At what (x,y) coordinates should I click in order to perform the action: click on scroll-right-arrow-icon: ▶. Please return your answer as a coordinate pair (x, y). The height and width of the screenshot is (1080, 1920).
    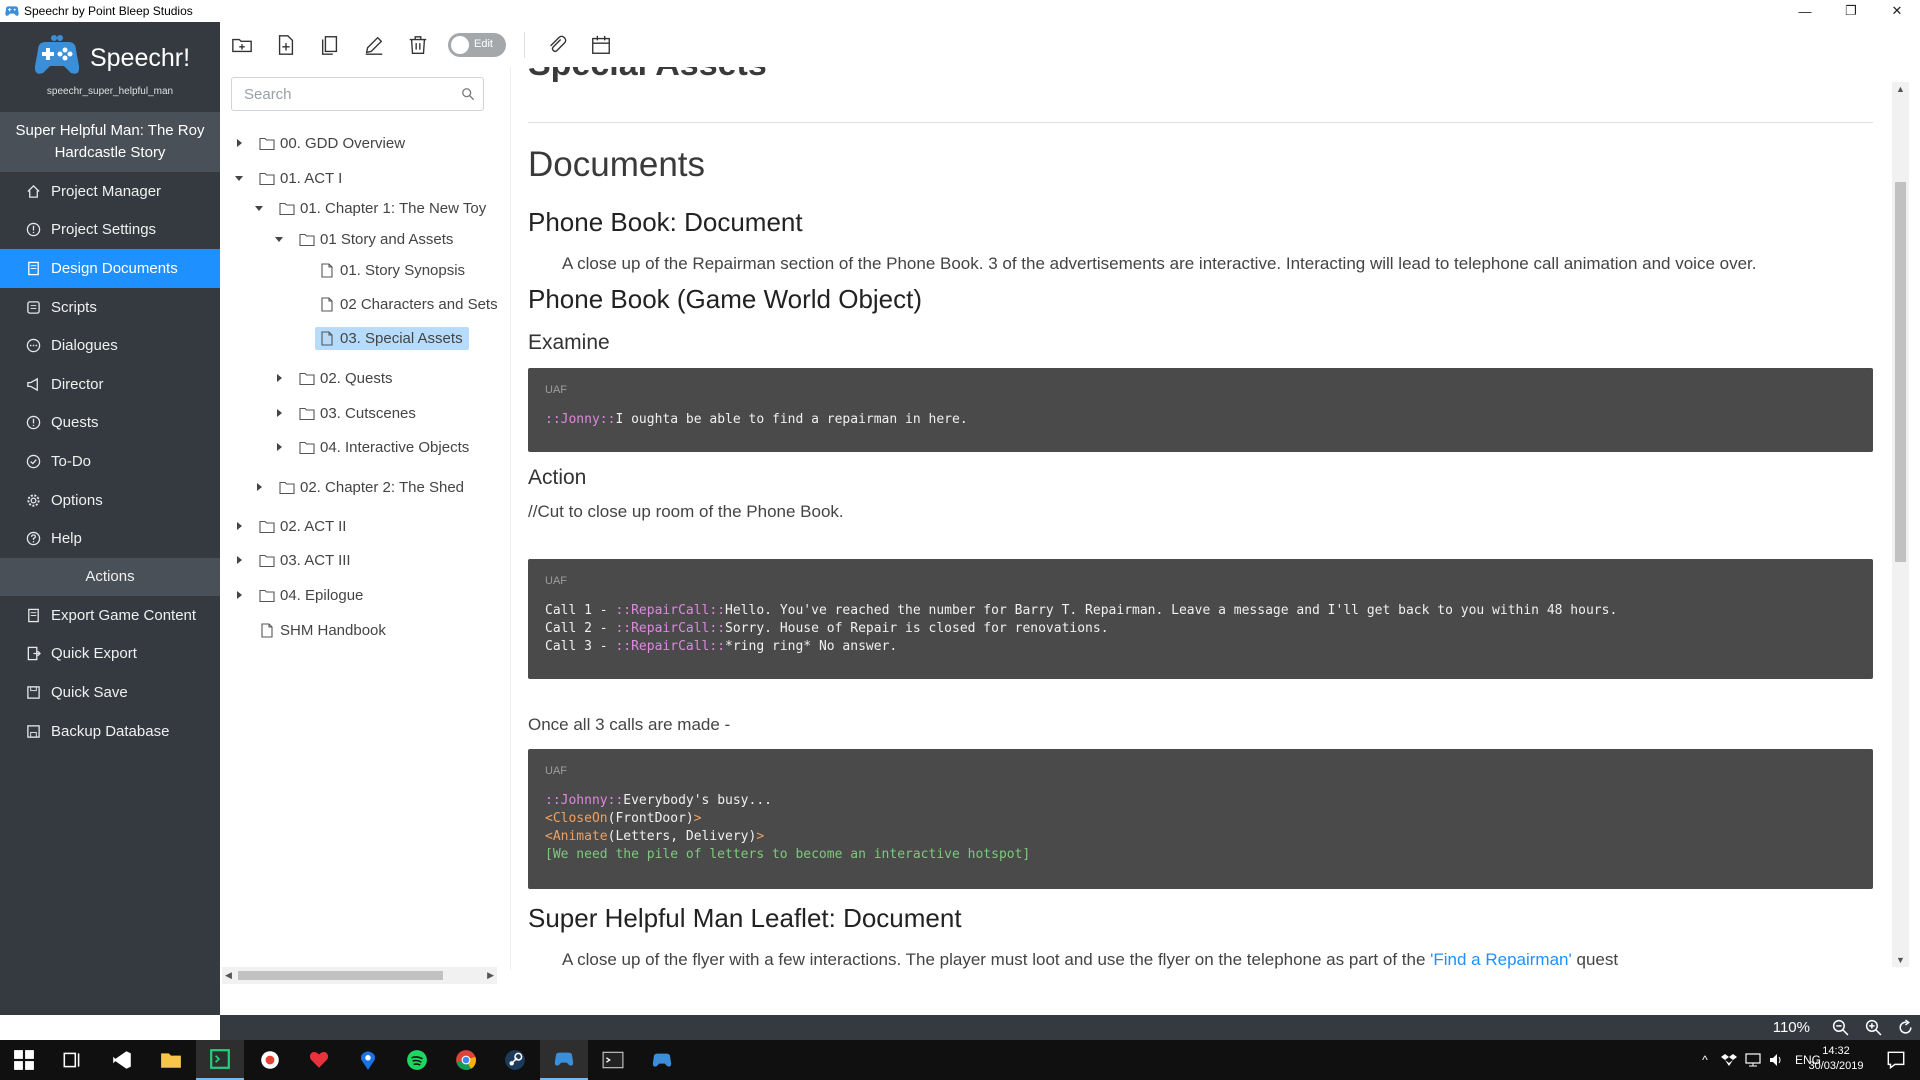
    Looking at the image, I should click on (490, 975).